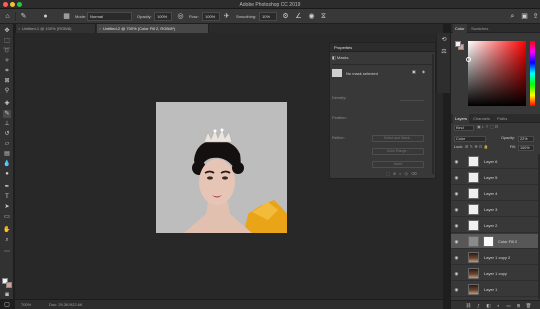  I want to click on symmetry-icon: ⧖, so click(323, 16).